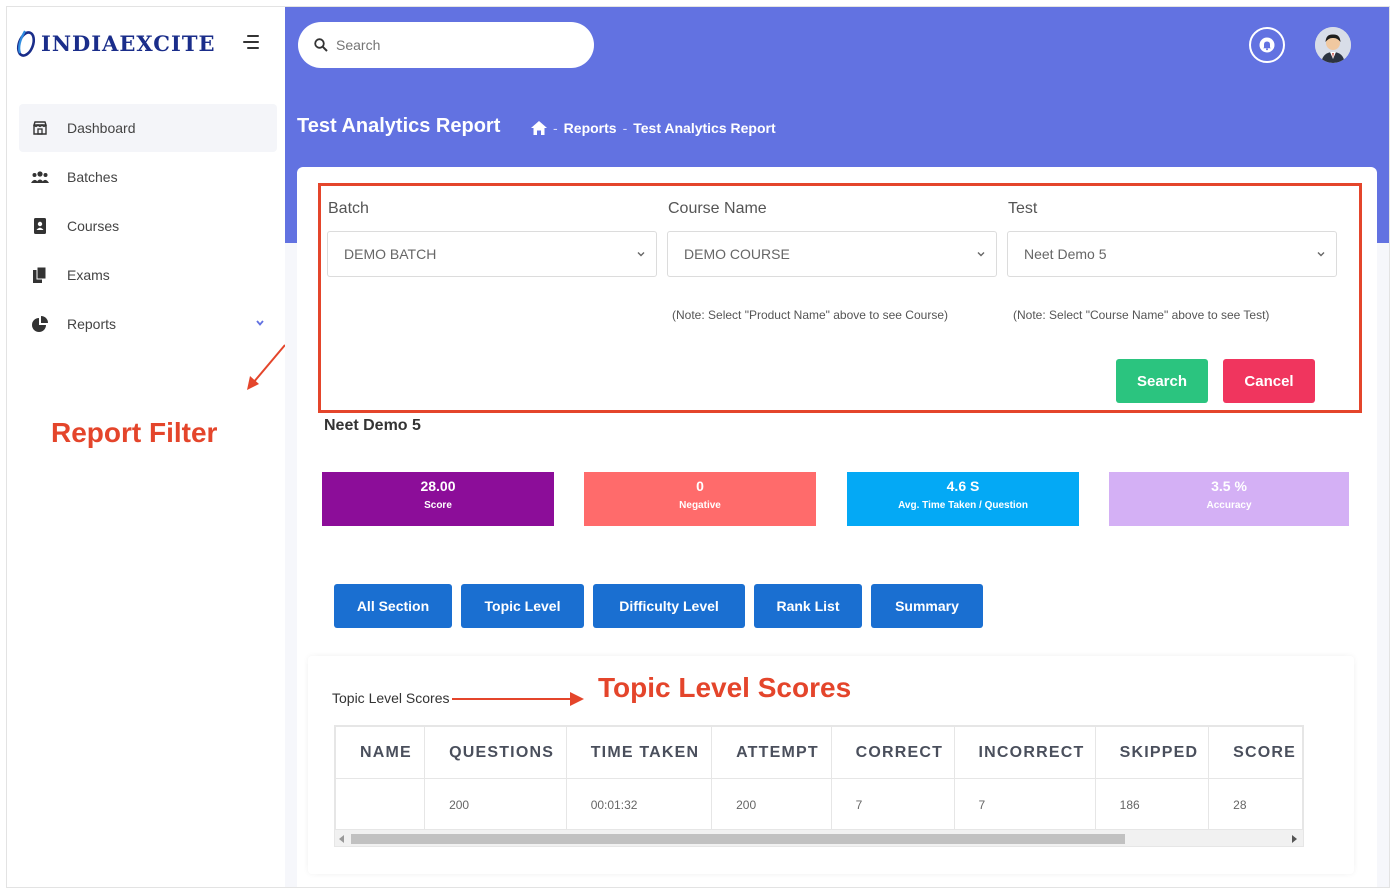  What do you see at coordinates (134, 432) in the screenshot?
I see `report-filter-annotation: Report Filter` at bounding box center [134, 432].